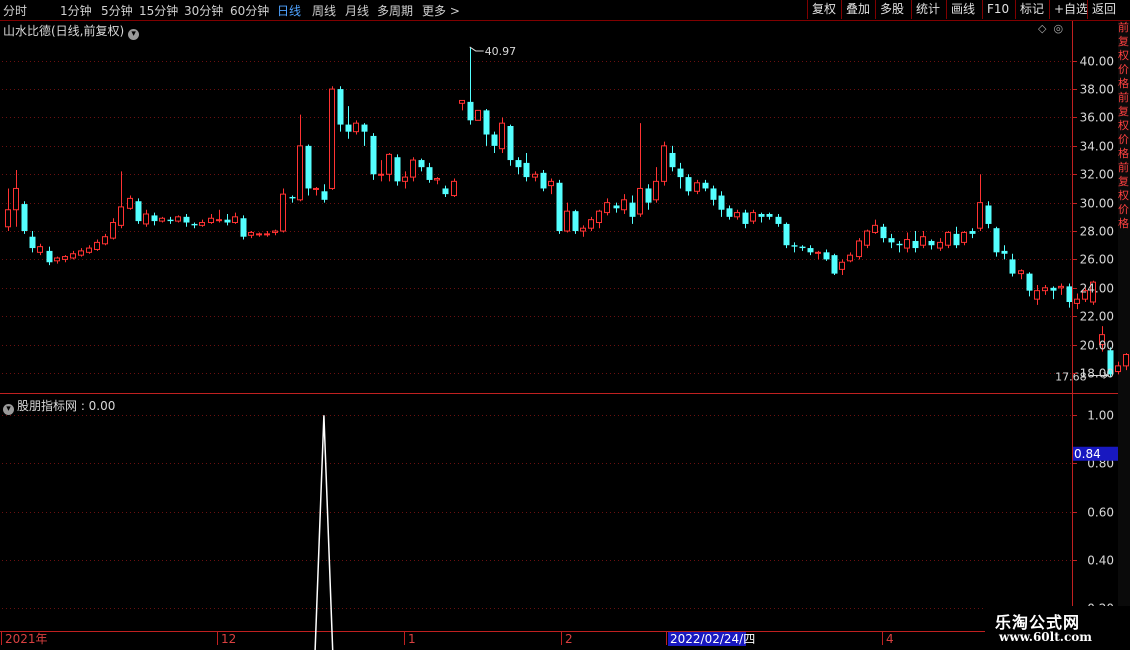 Image resolution: width=1130 pixels, height=650 pixels. I want to click on chart-title: 山水比德(日线,前复权) ▾, so click(71, 31).